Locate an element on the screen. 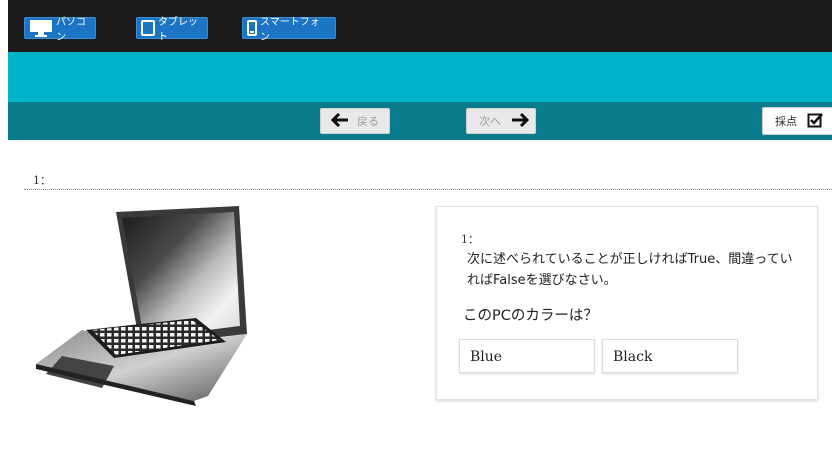  arrow-right-icon is located at coordinates (520, 121).